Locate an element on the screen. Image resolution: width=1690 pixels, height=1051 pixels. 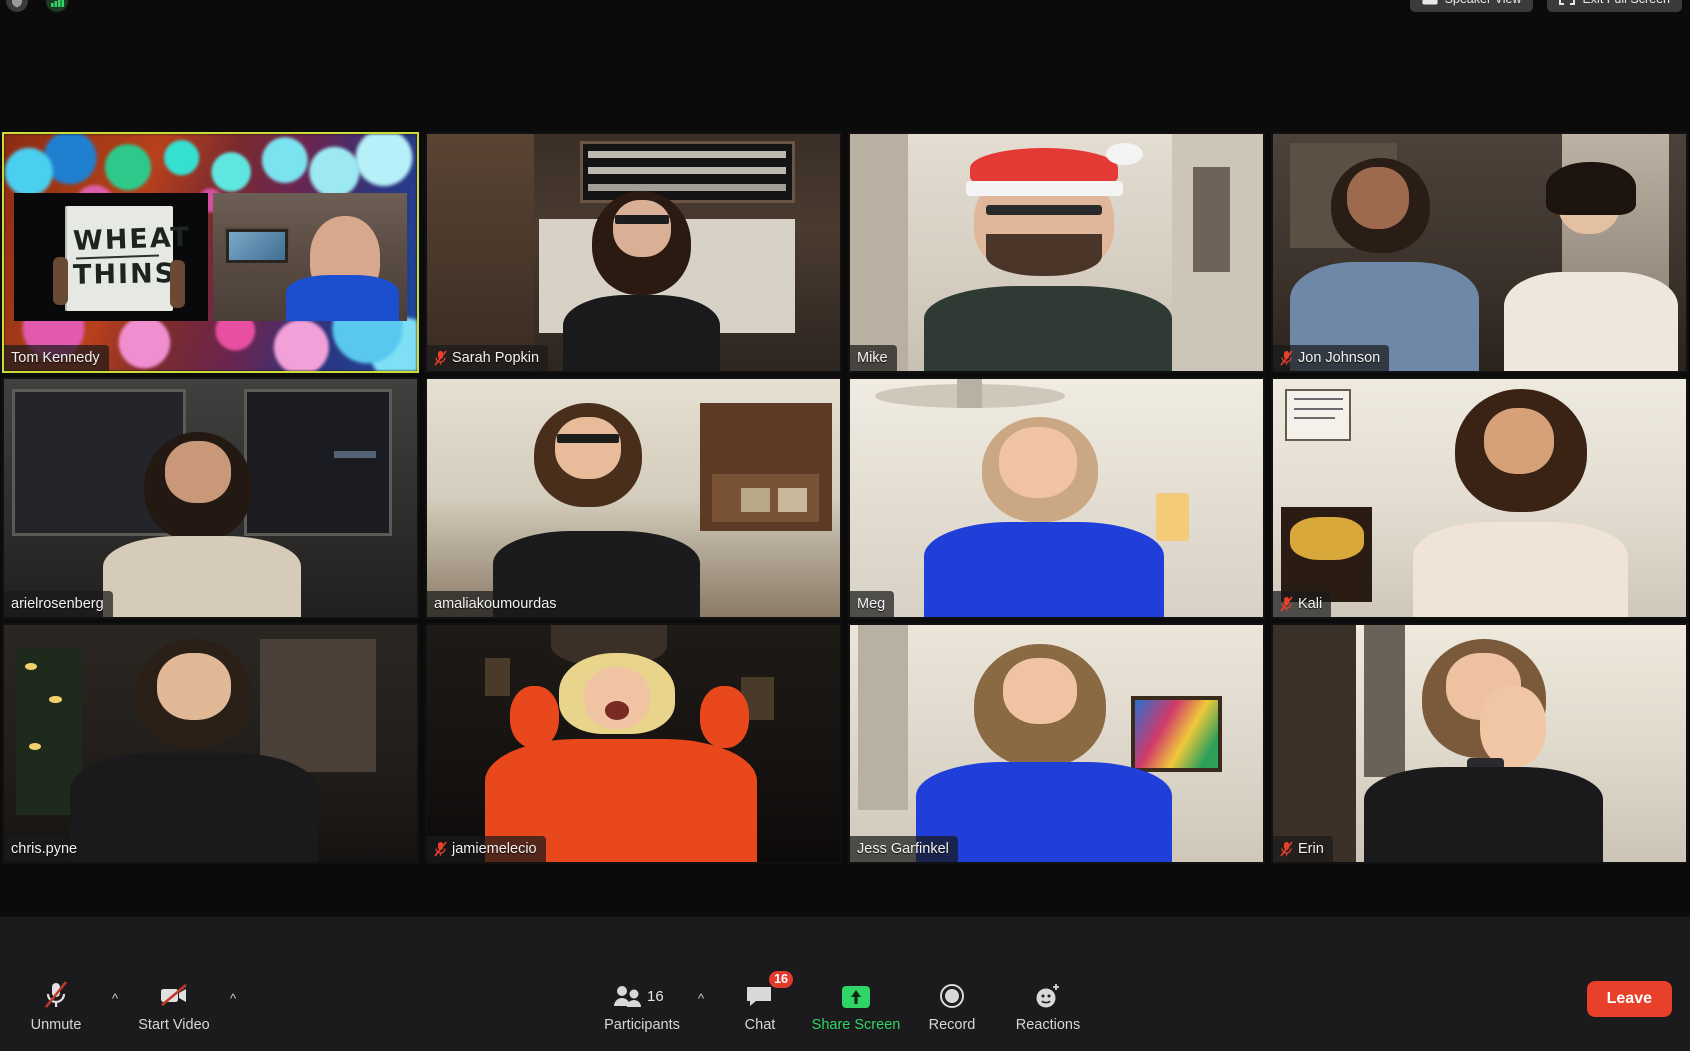
participant-name: Erin is located at coordinates (1311, 848).